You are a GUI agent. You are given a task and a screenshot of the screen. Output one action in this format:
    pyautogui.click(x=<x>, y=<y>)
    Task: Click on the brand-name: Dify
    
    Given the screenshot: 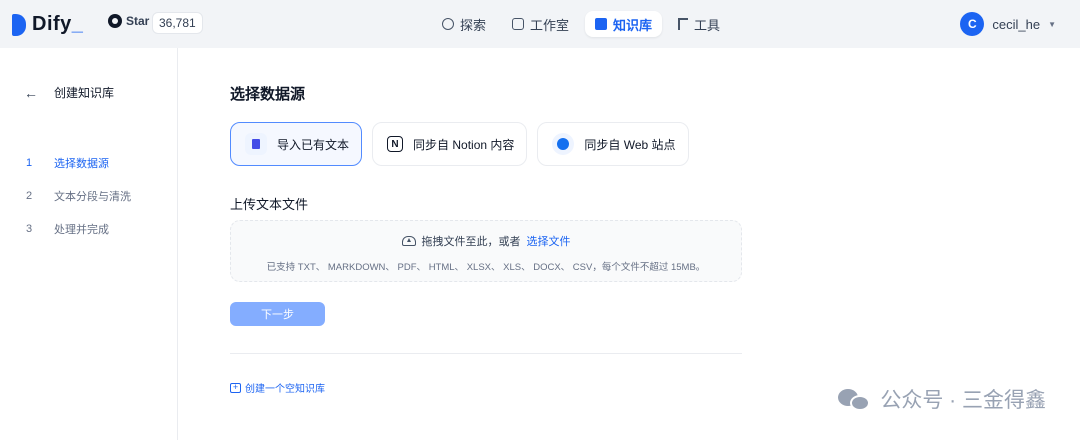 What is the action you would take?
    pyautogui.click(x=52, y=24)
    